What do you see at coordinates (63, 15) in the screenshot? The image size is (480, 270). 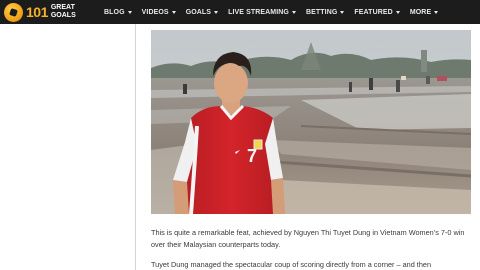 I see `logo-word-goals: GOALS` at bounding box center [63, 15].